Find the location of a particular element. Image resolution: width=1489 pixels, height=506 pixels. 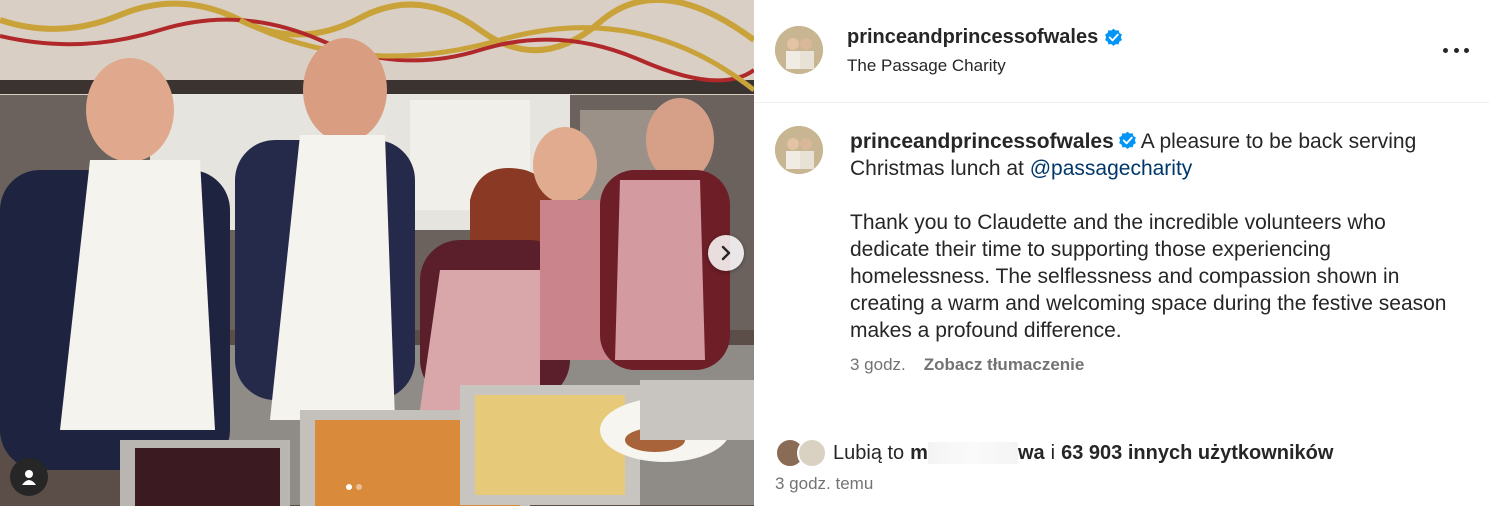

liker-avatar is located at coordinates (812, 453).